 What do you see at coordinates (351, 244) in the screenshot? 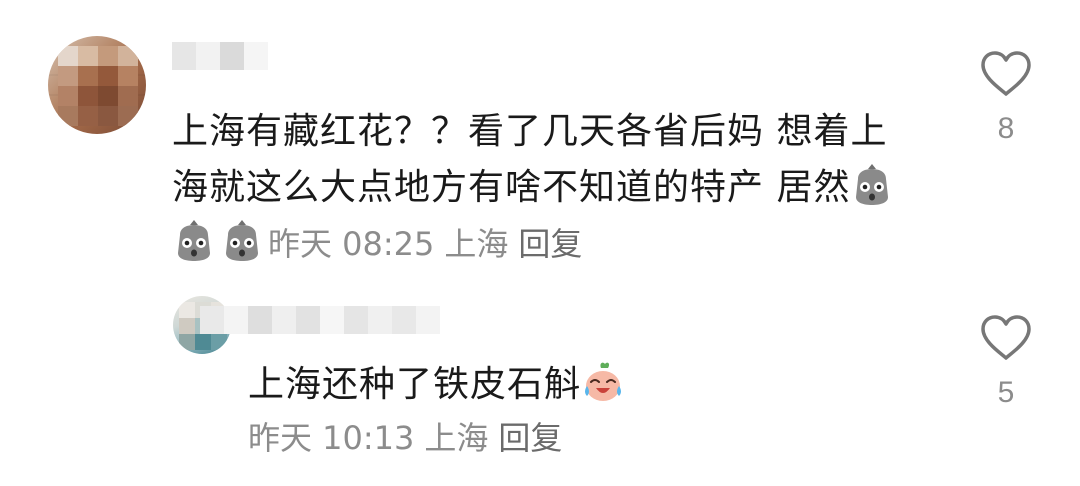
I see `comment-time: 昨天 08:25` at bounding box center [351, 244].